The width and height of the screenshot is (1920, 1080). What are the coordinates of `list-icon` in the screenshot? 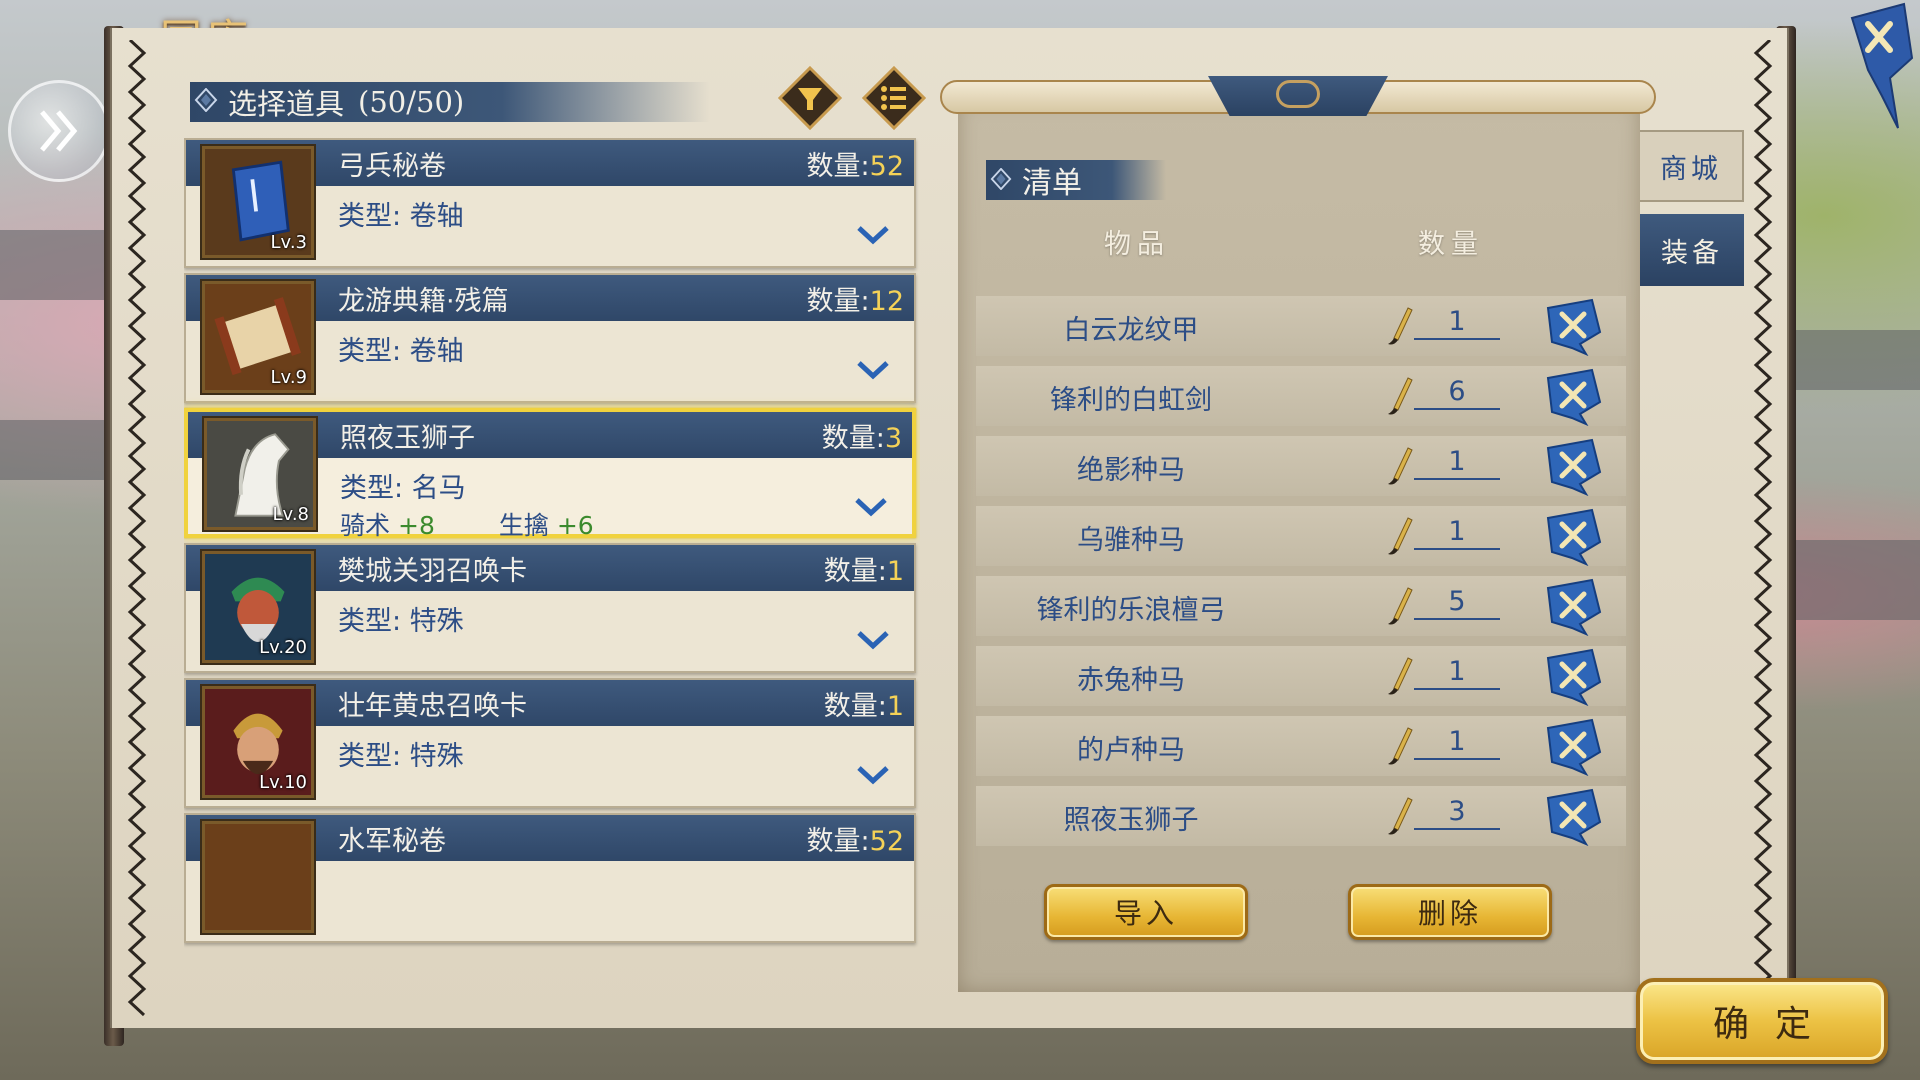 It's located at (893, 98).